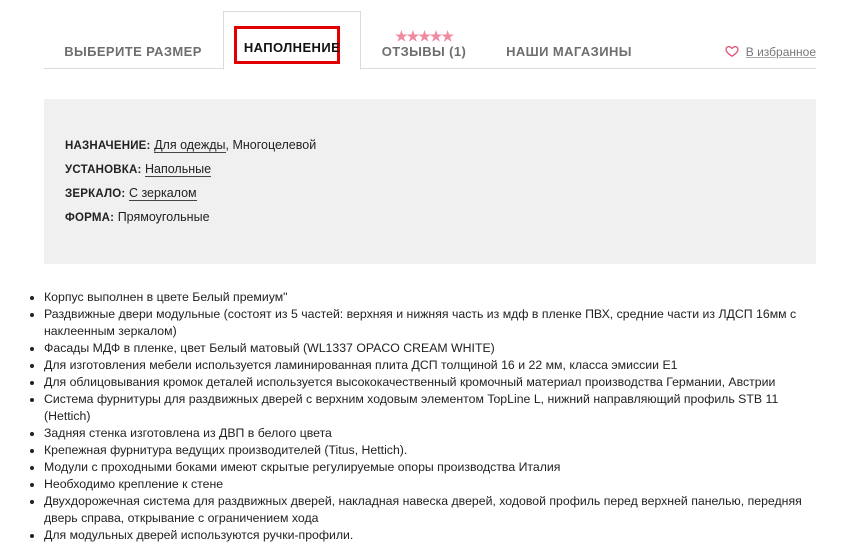  What do you see at coordinates (424, 51) in the screenshot?
I see `tab-reviews-label: ОТЗЫВЫ (1)` at bounding box center [424, 51].